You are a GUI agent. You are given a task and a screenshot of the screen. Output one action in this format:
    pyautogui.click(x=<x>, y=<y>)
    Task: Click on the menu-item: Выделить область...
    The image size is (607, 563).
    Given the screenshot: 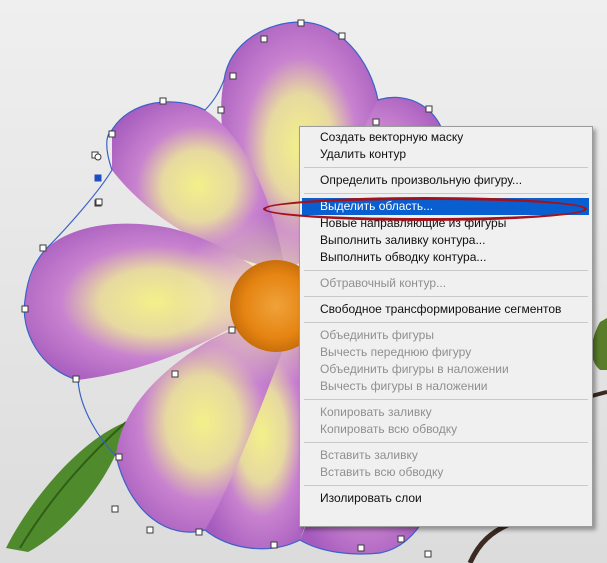 What is the action you would take?
    pyautogui.click(x=445, y=206)
    